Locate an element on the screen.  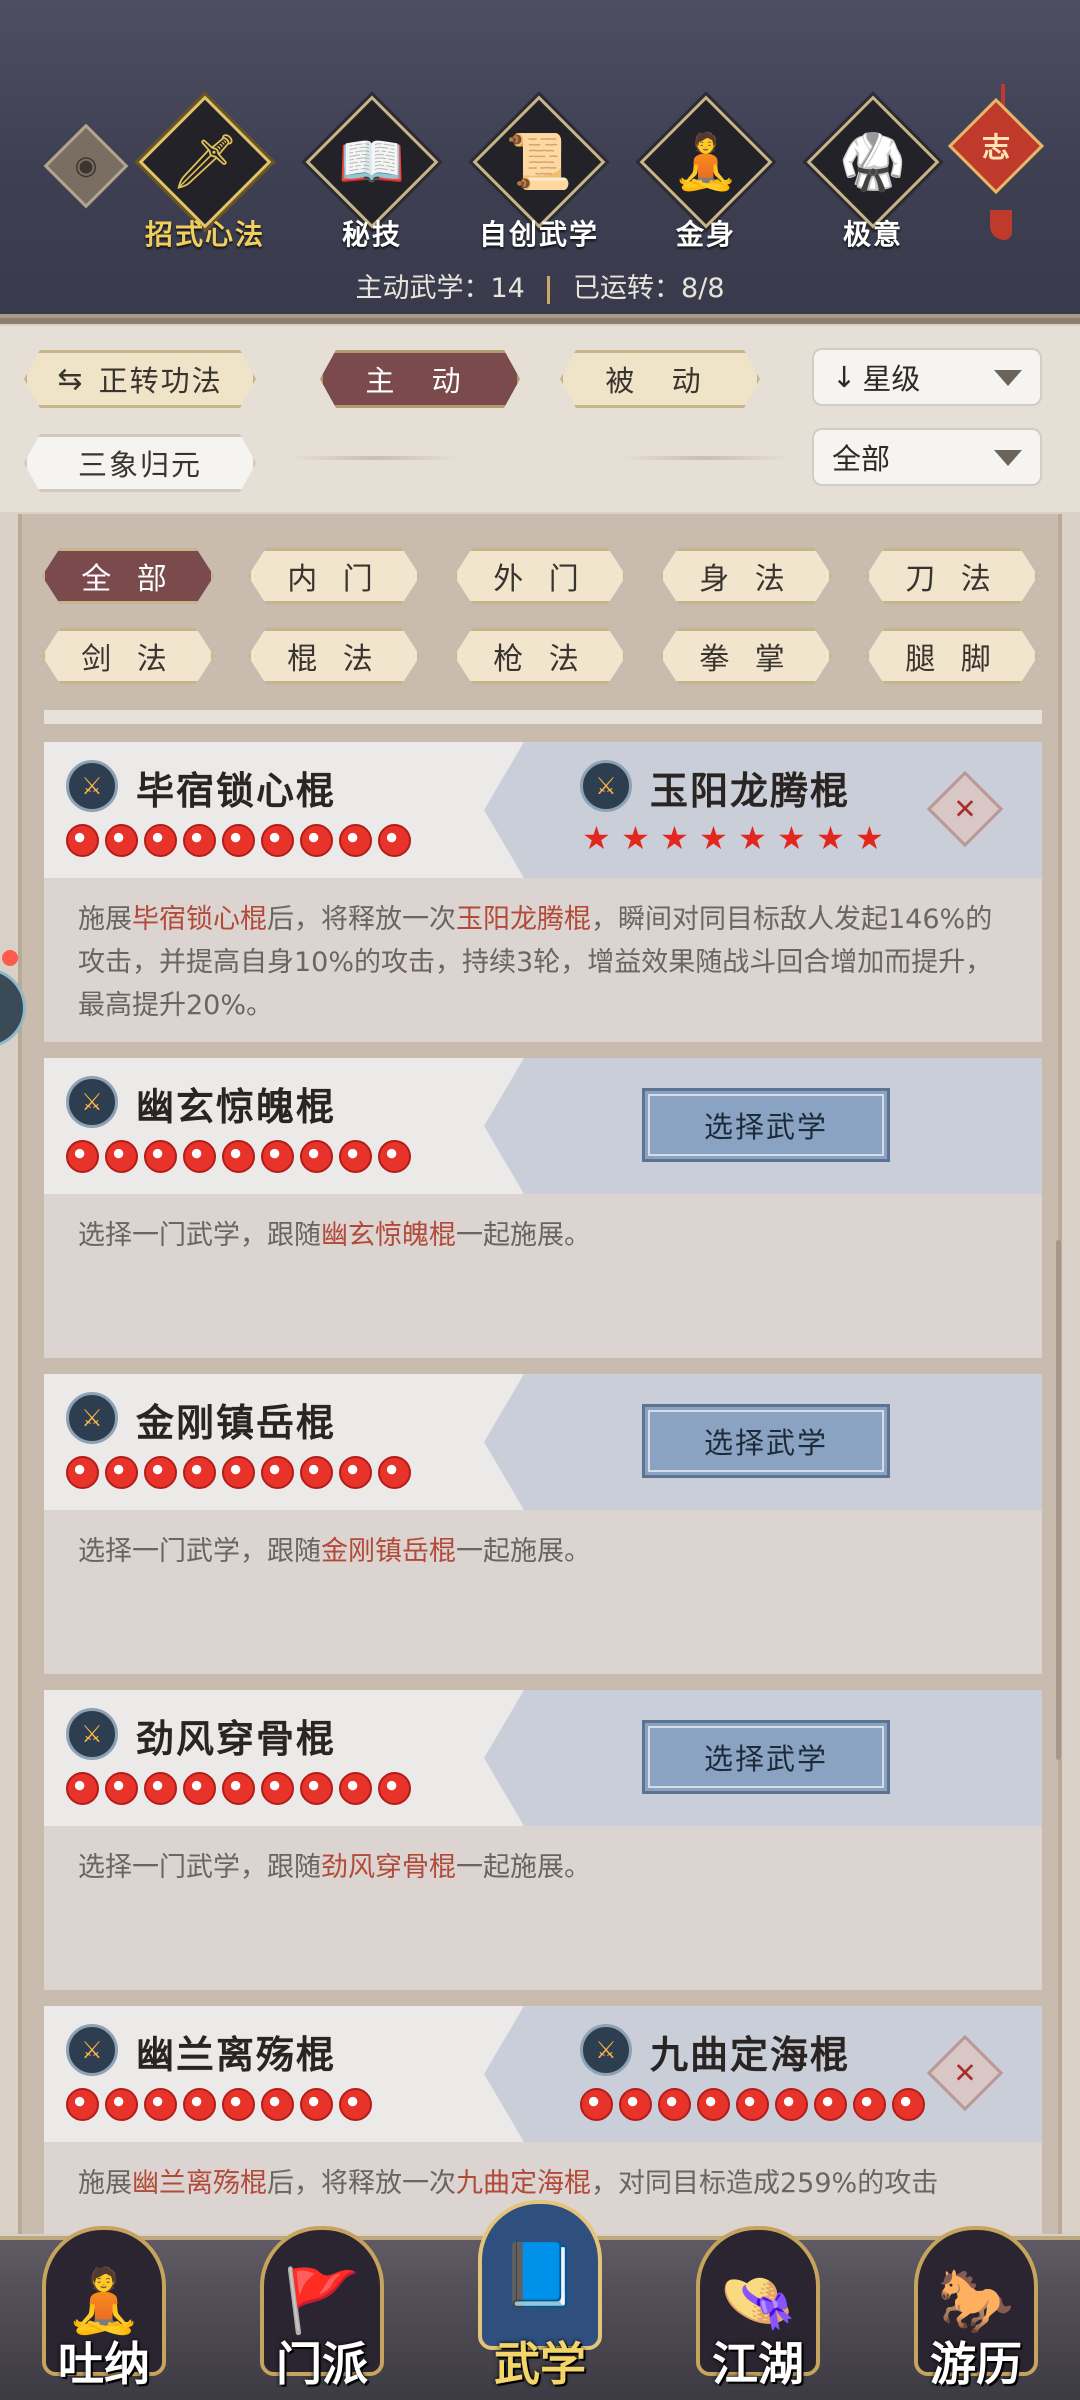
skill-card: ⚔ 劲风穿骨棍 选择武学 选择一门武学，跟随劲风穿骨棍一起施展。 is located at coordinates (543, 1840).